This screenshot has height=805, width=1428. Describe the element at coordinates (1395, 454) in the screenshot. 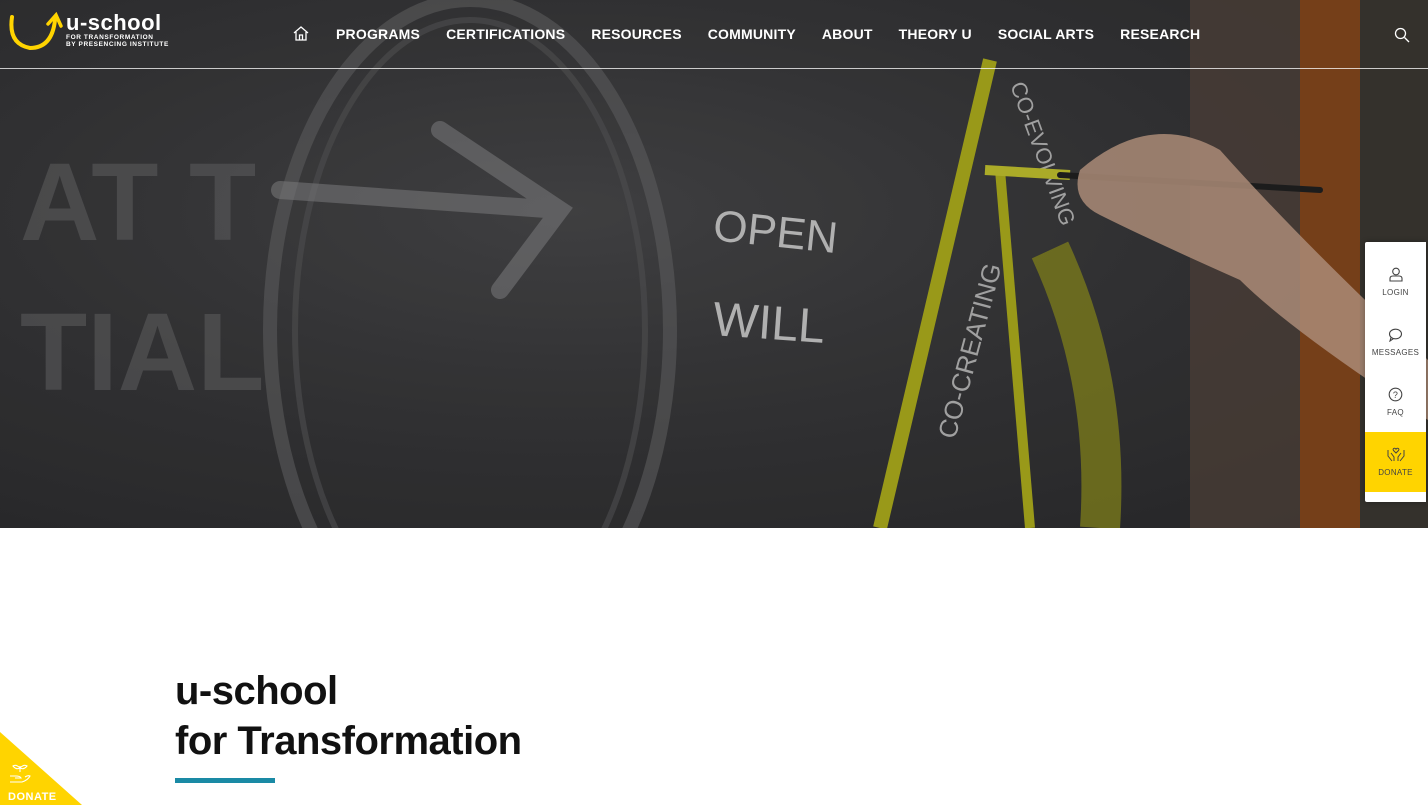

I see `hands-heart-icon` at that location.